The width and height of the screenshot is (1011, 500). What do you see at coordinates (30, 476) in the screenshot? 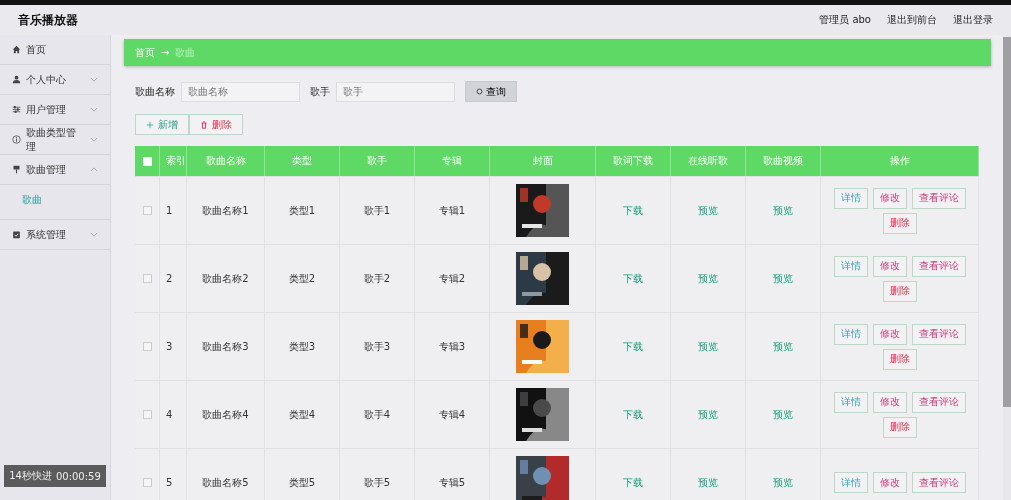
I see `recorder-label: 14秒快进` at bounding box center [30, 476].